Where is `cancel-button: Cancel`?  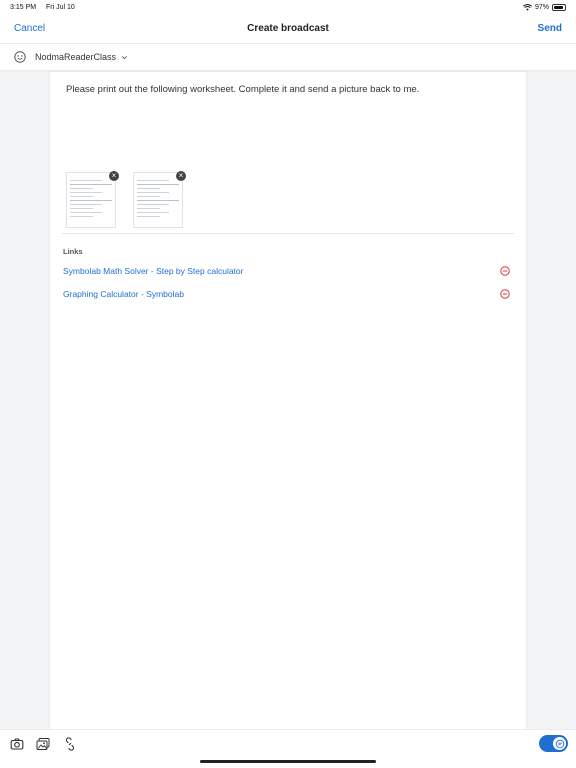 cancel-button: Cancel is located at coordinates (29, 28).